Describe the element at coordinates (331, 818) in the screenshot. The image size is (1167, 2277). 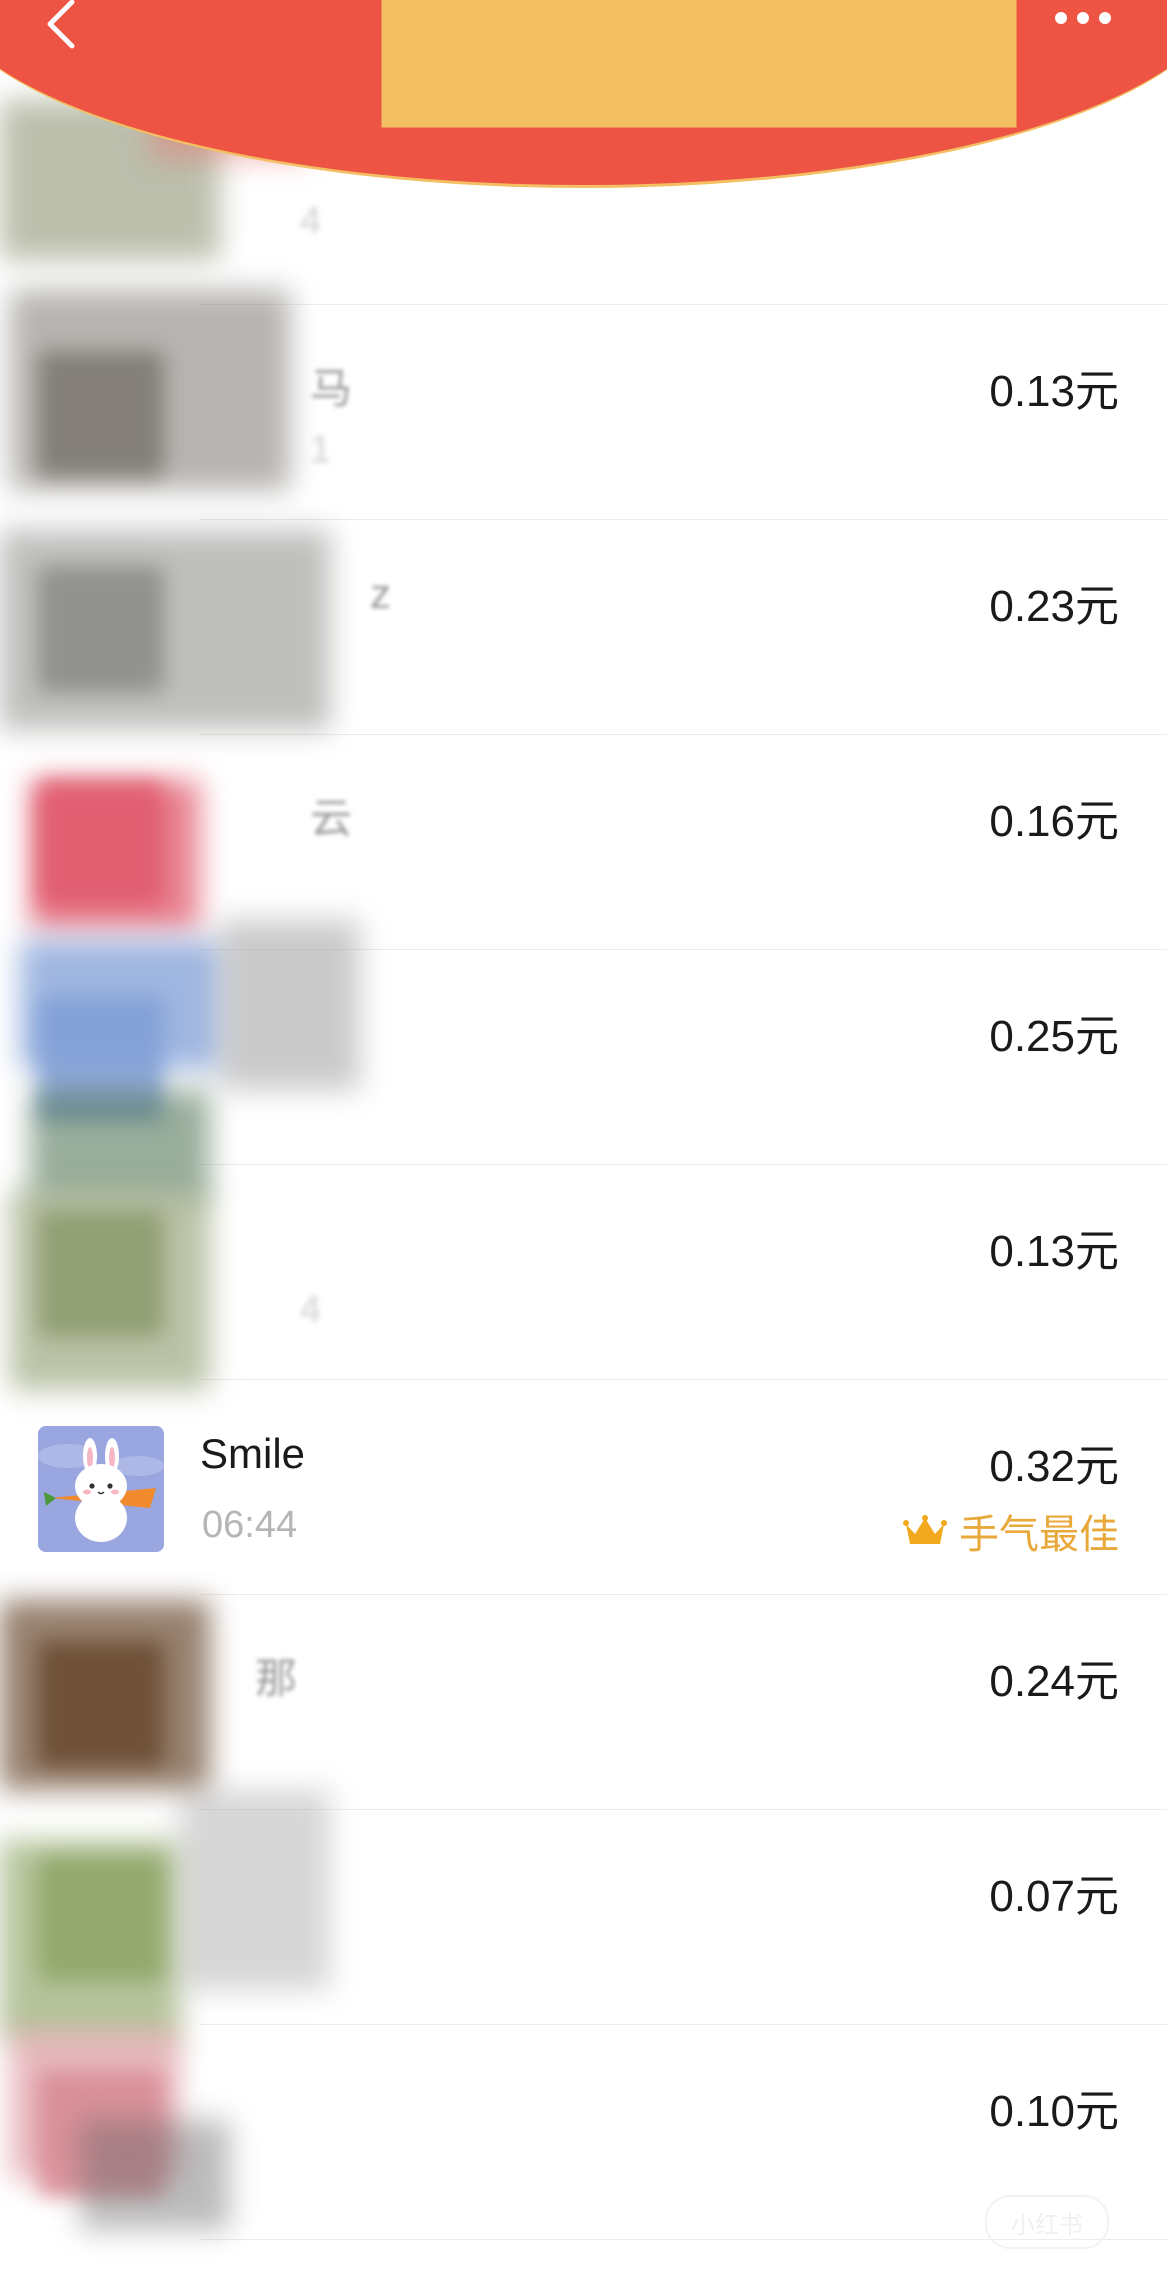
I see `member-name: 云` at that location.